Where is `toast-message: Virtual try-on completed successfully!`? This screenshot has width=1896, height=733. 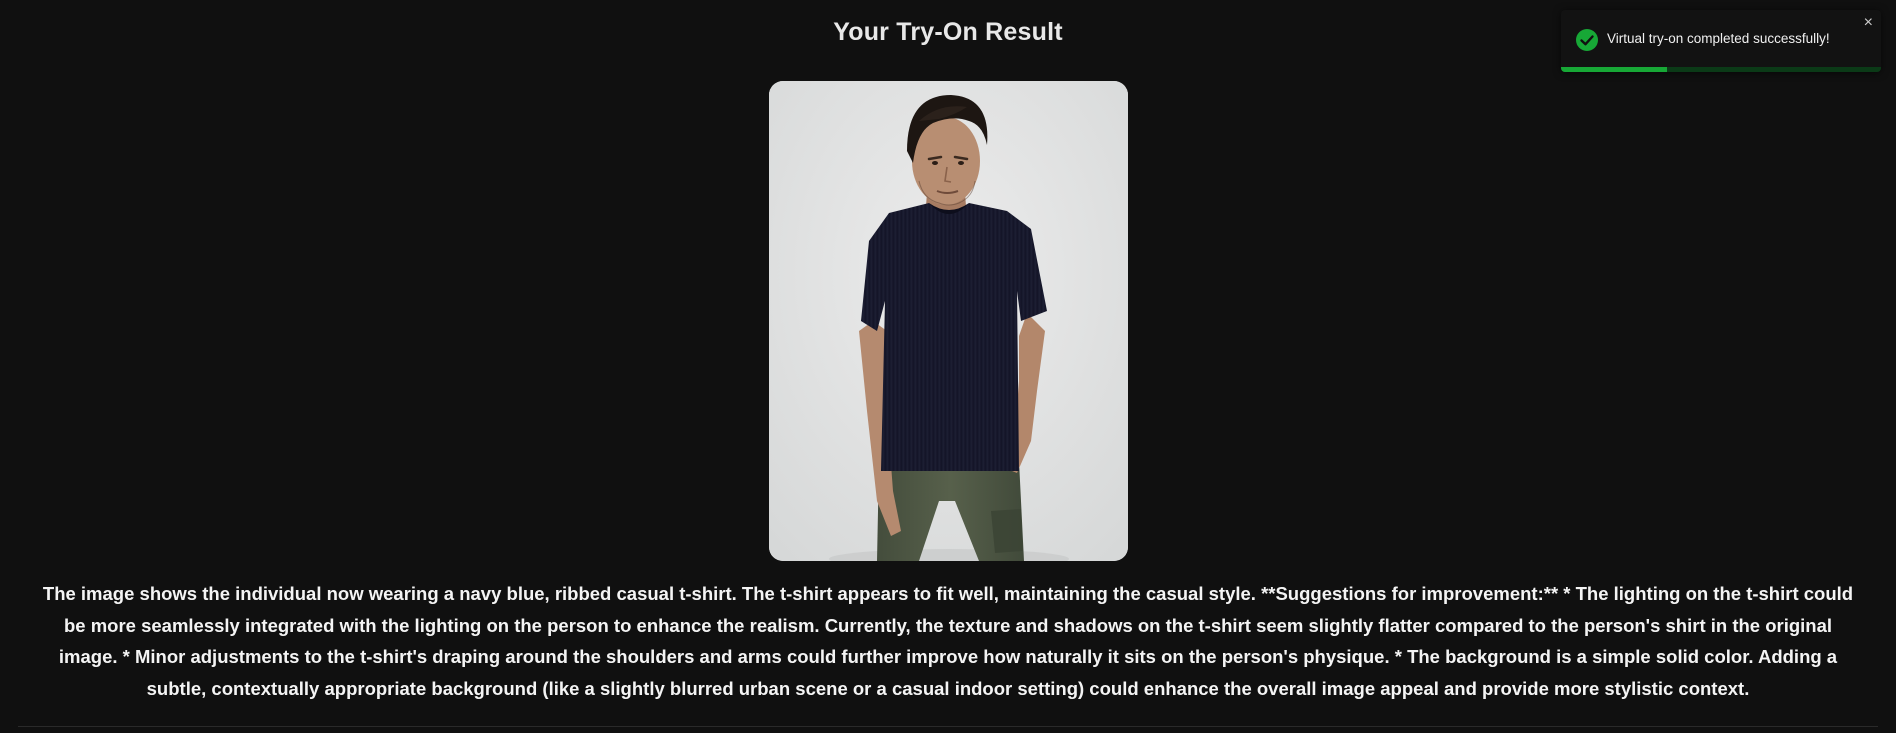 toast-message: Virtual try-on completed successfully! is located at coordinates (1718, 38).